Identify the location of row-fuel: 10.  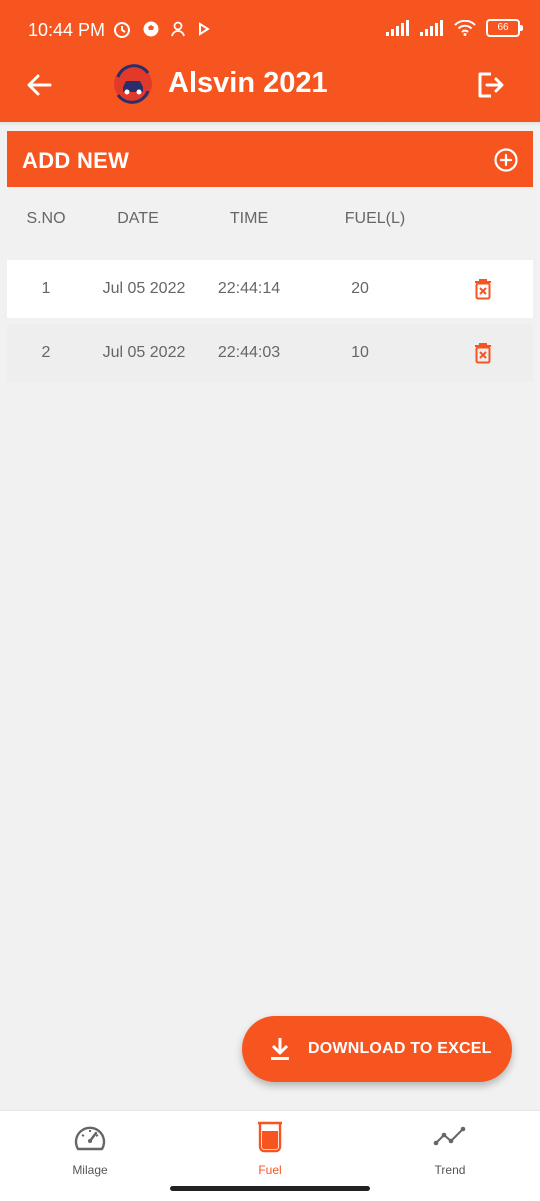
(360, 352).